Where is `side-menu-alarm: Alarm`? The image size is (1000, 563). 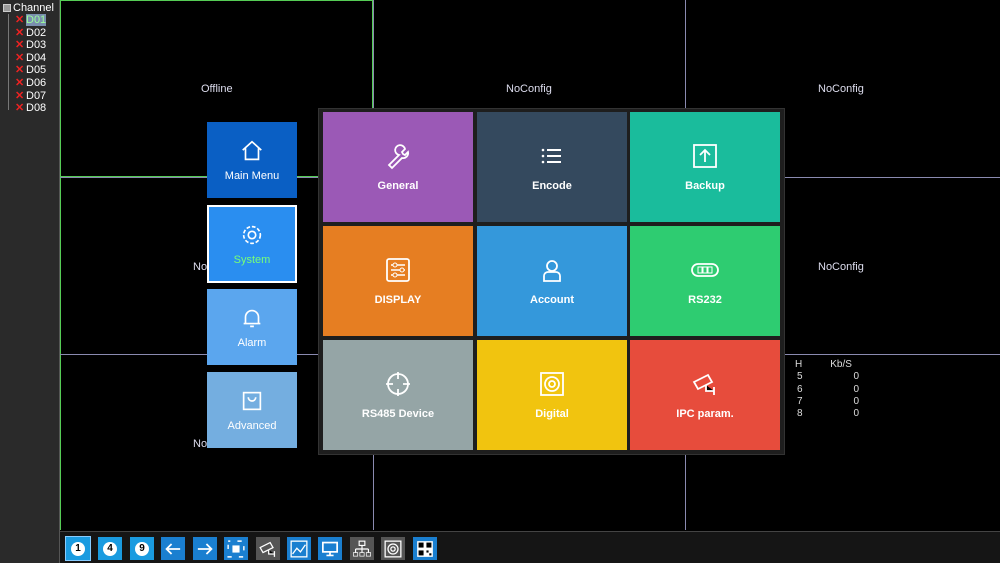
side-menu-alarm: Alarm is located at coordinates (252, 327).